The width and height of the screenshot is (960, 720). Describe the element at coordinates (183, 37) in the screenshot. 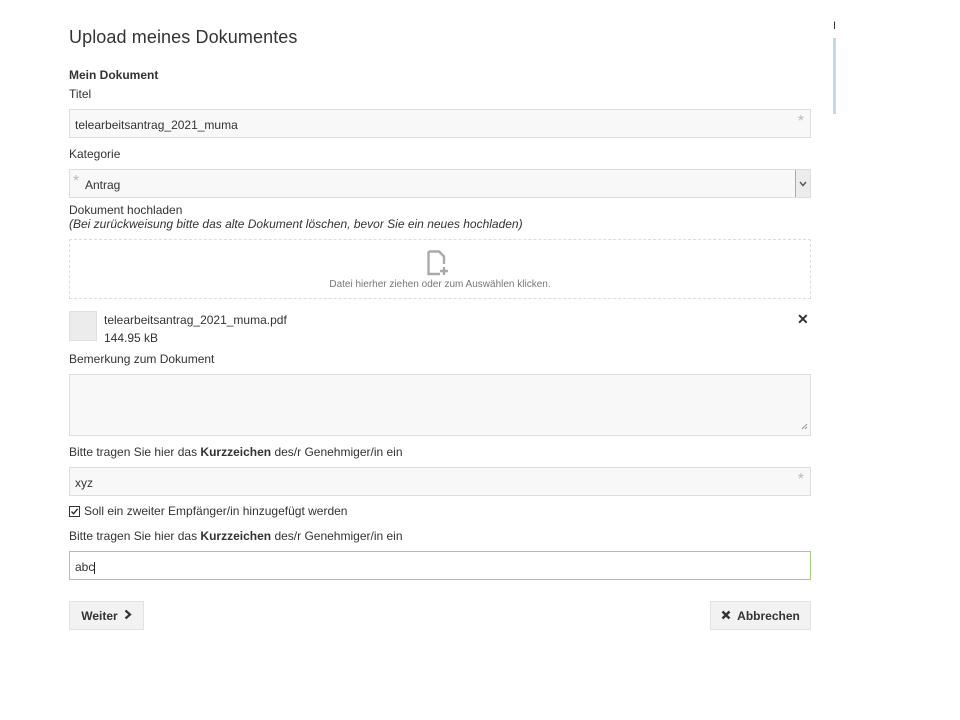

I see `page-title: Upload meines Dokumentes` at that location.